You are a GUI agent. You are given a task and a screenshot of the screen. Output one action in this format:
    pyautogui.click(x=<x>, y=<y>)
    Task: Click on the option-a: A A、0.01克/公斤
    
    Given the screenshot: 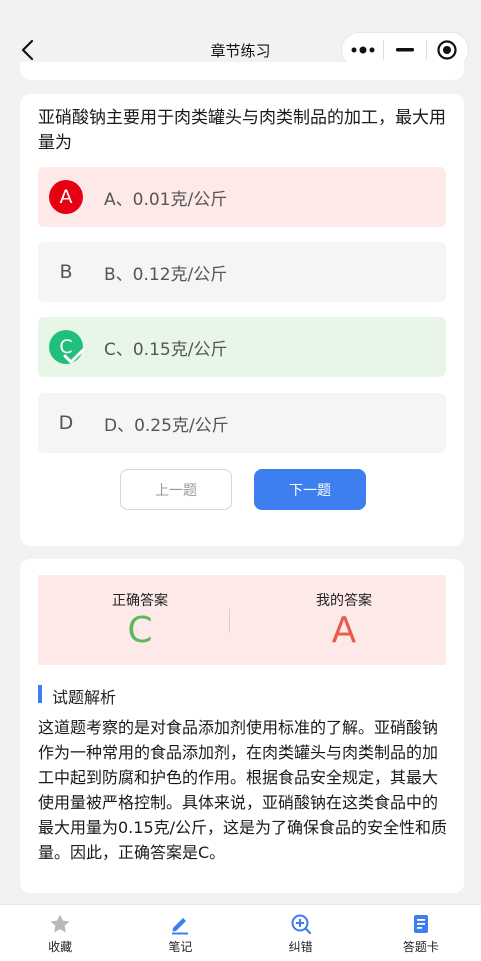 What is the action you would take?
    pyautogui.click(x=242, y=197)
    